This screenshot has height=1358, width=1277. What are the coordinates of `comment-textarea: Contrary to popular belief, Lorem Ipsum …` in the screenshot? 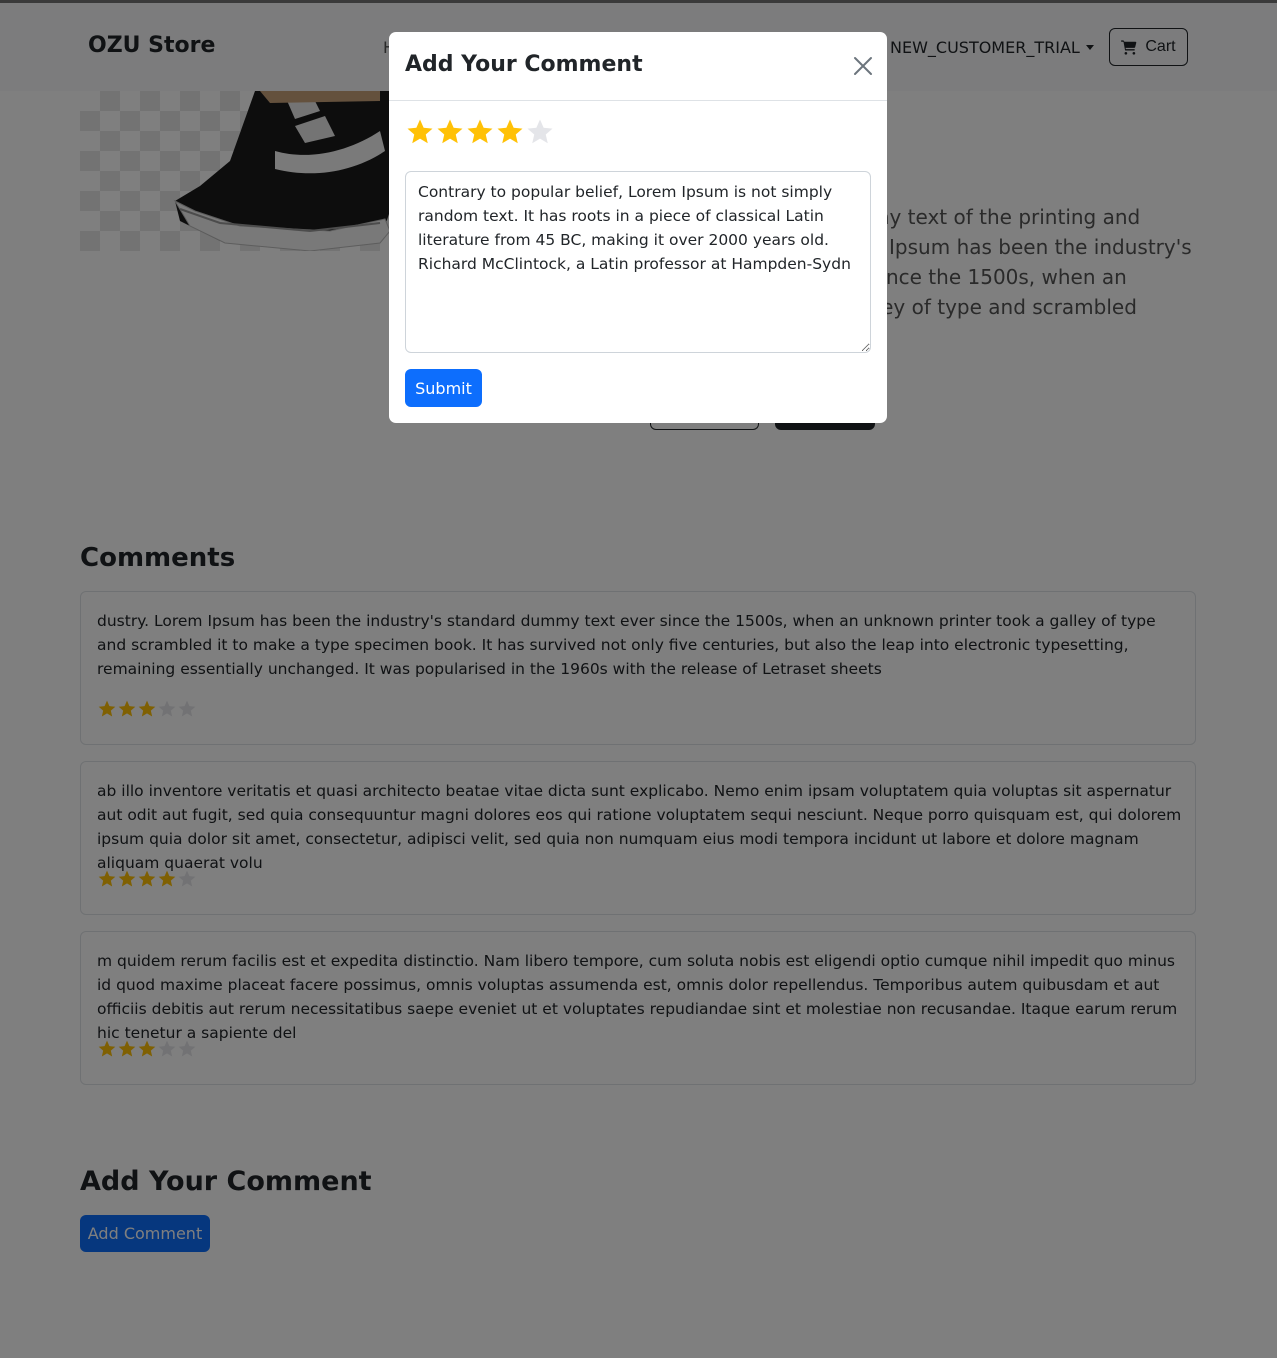 It's located at (638, 262).